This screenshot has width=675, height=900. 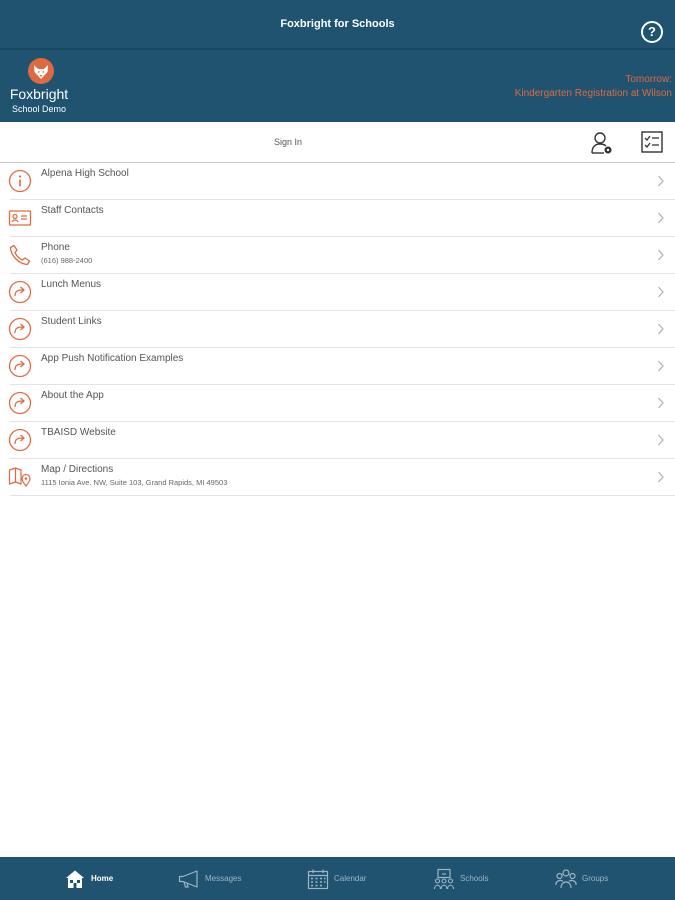 I want to click on list-item-lunch-menus: Lunch Menus, so click(x=341, y=292).